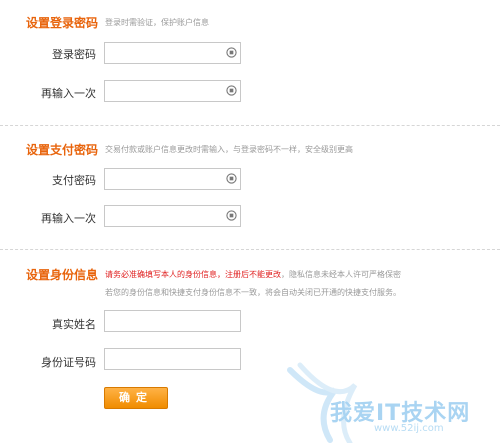  Describe the element at coordinates (68, 93) in the screenshot. I see `login-repeat-label: 再输入一次` at that location.